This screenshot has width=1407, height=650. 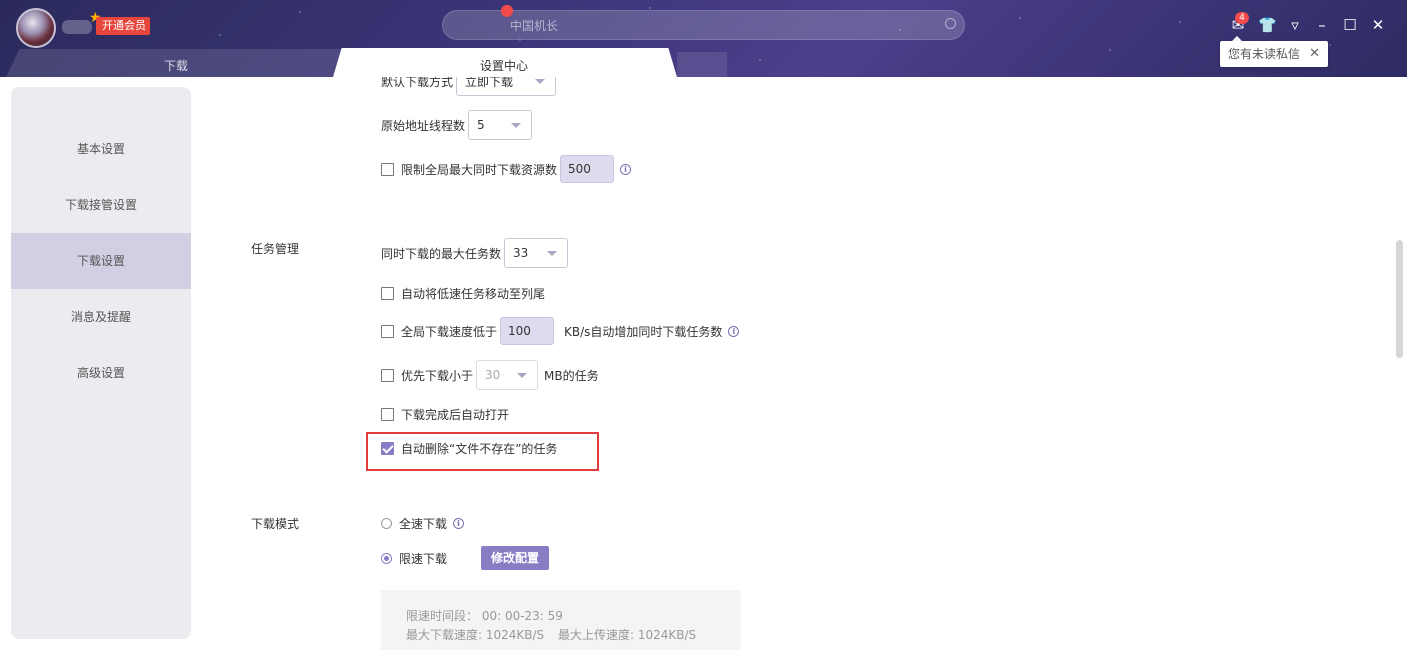 I want to click on unread-message-tooltip: 您有未读私信 ✕, so click(x=1274, y=54).